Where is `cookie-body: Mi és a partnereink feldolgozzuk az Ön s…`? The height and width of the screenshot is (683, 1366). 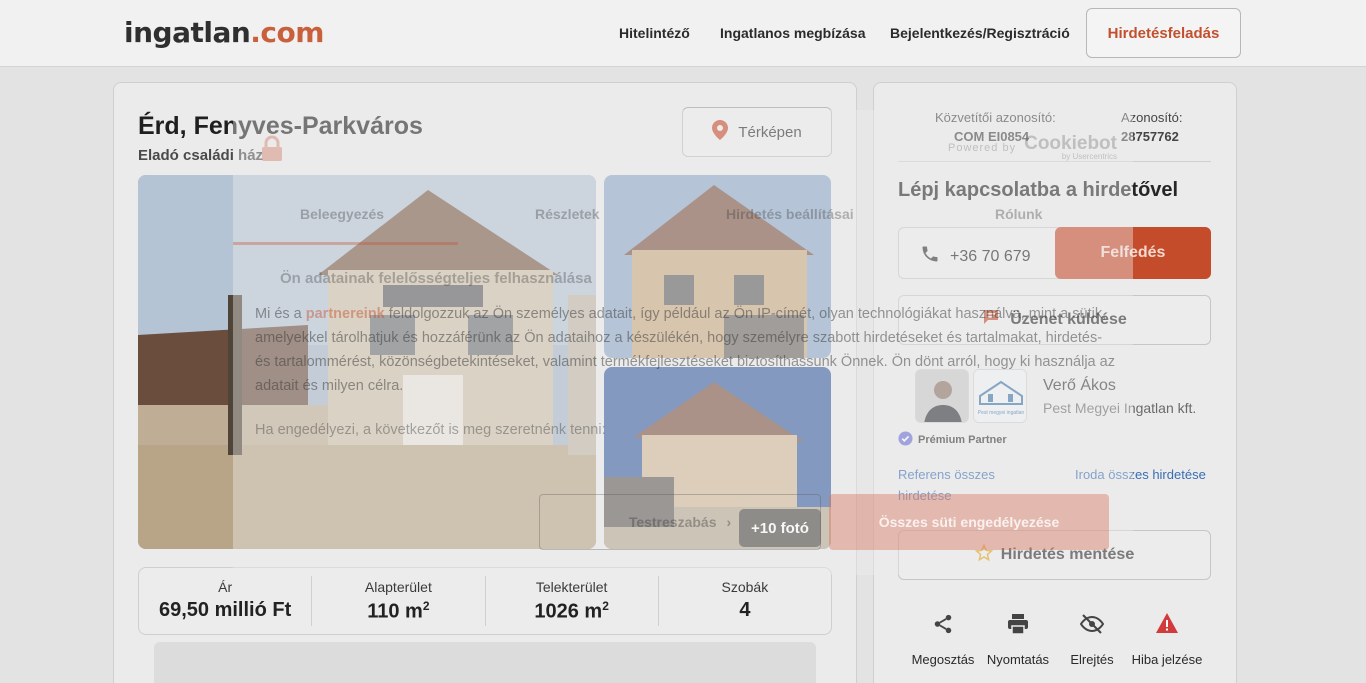
cookie-body: Mi és a partnereink feldolgozzuk az Ön s… is located at coordinates (685, 350).